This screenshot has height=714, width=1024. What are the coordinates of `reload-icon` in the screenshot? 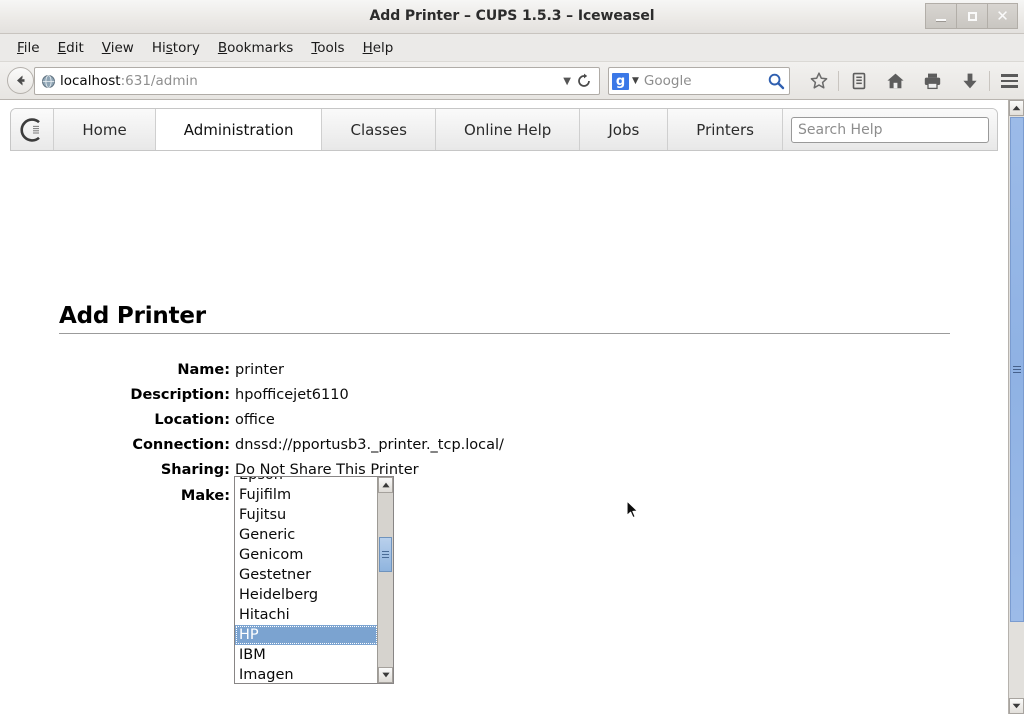 It's located at (584, 81).